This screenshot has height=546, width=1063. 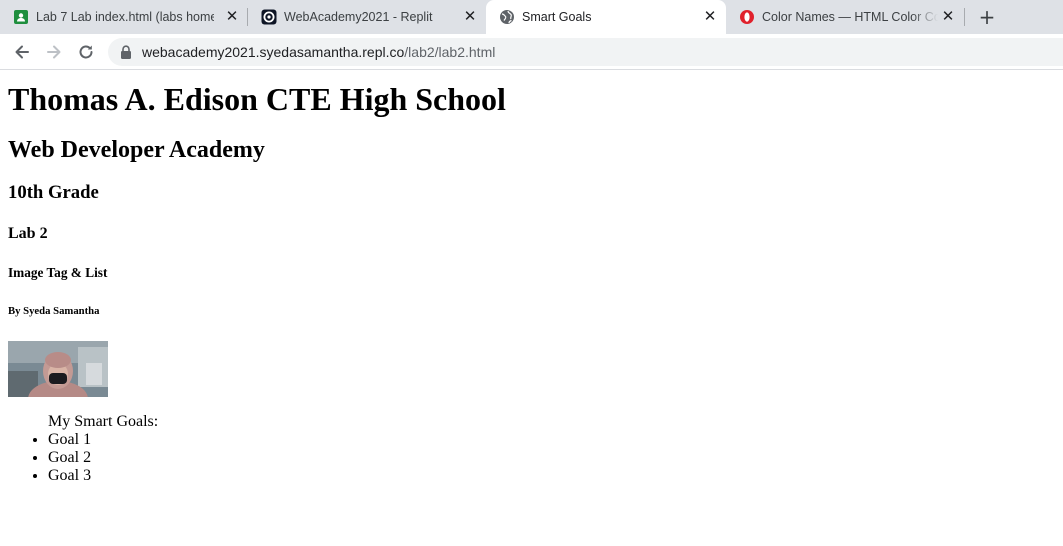 What do you see at coordinates (58, 272) in the screenshot?
I see `topic-heading: Image Tag & List` at bounding box center [58, 272].